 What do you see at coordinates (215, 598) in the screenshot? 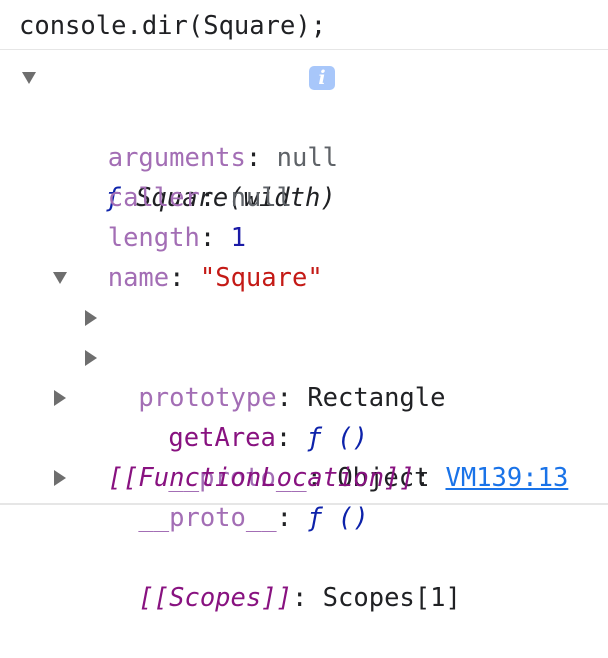
I see `property-key: [[Scopes]]` at bounding box center [215, 598].